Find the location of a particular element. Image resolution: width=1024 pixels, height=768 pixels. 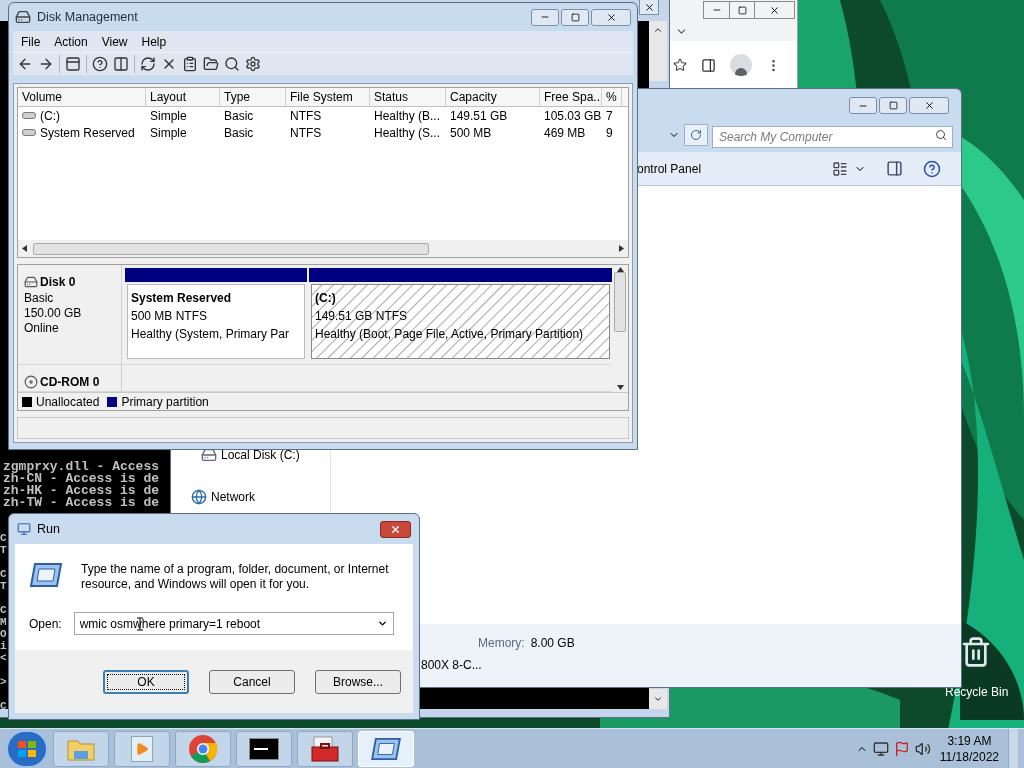

menu-item: File is located at coordinates (31, 41).